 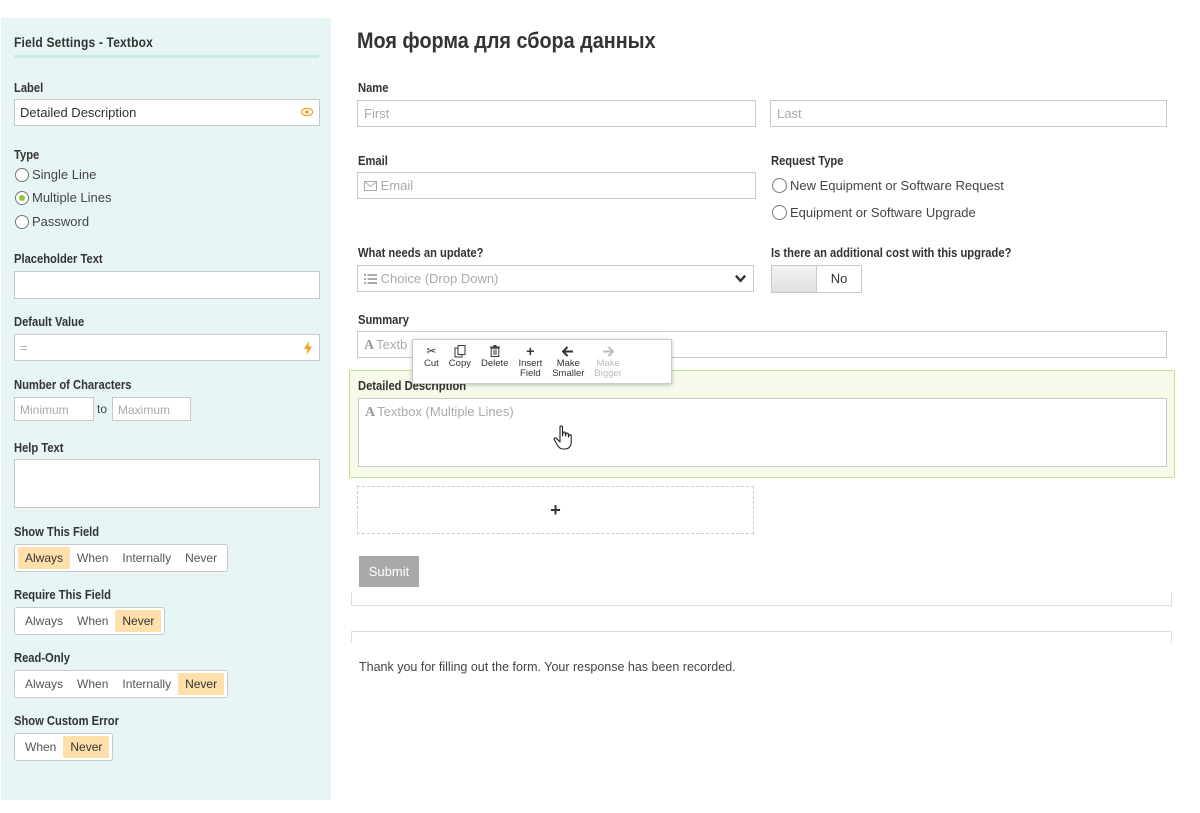 What do you see at coordinates (555, 278) in the screenshot?
I see `update-dropdown: Choice (Drop Down)` at bounding box center [555, 278].